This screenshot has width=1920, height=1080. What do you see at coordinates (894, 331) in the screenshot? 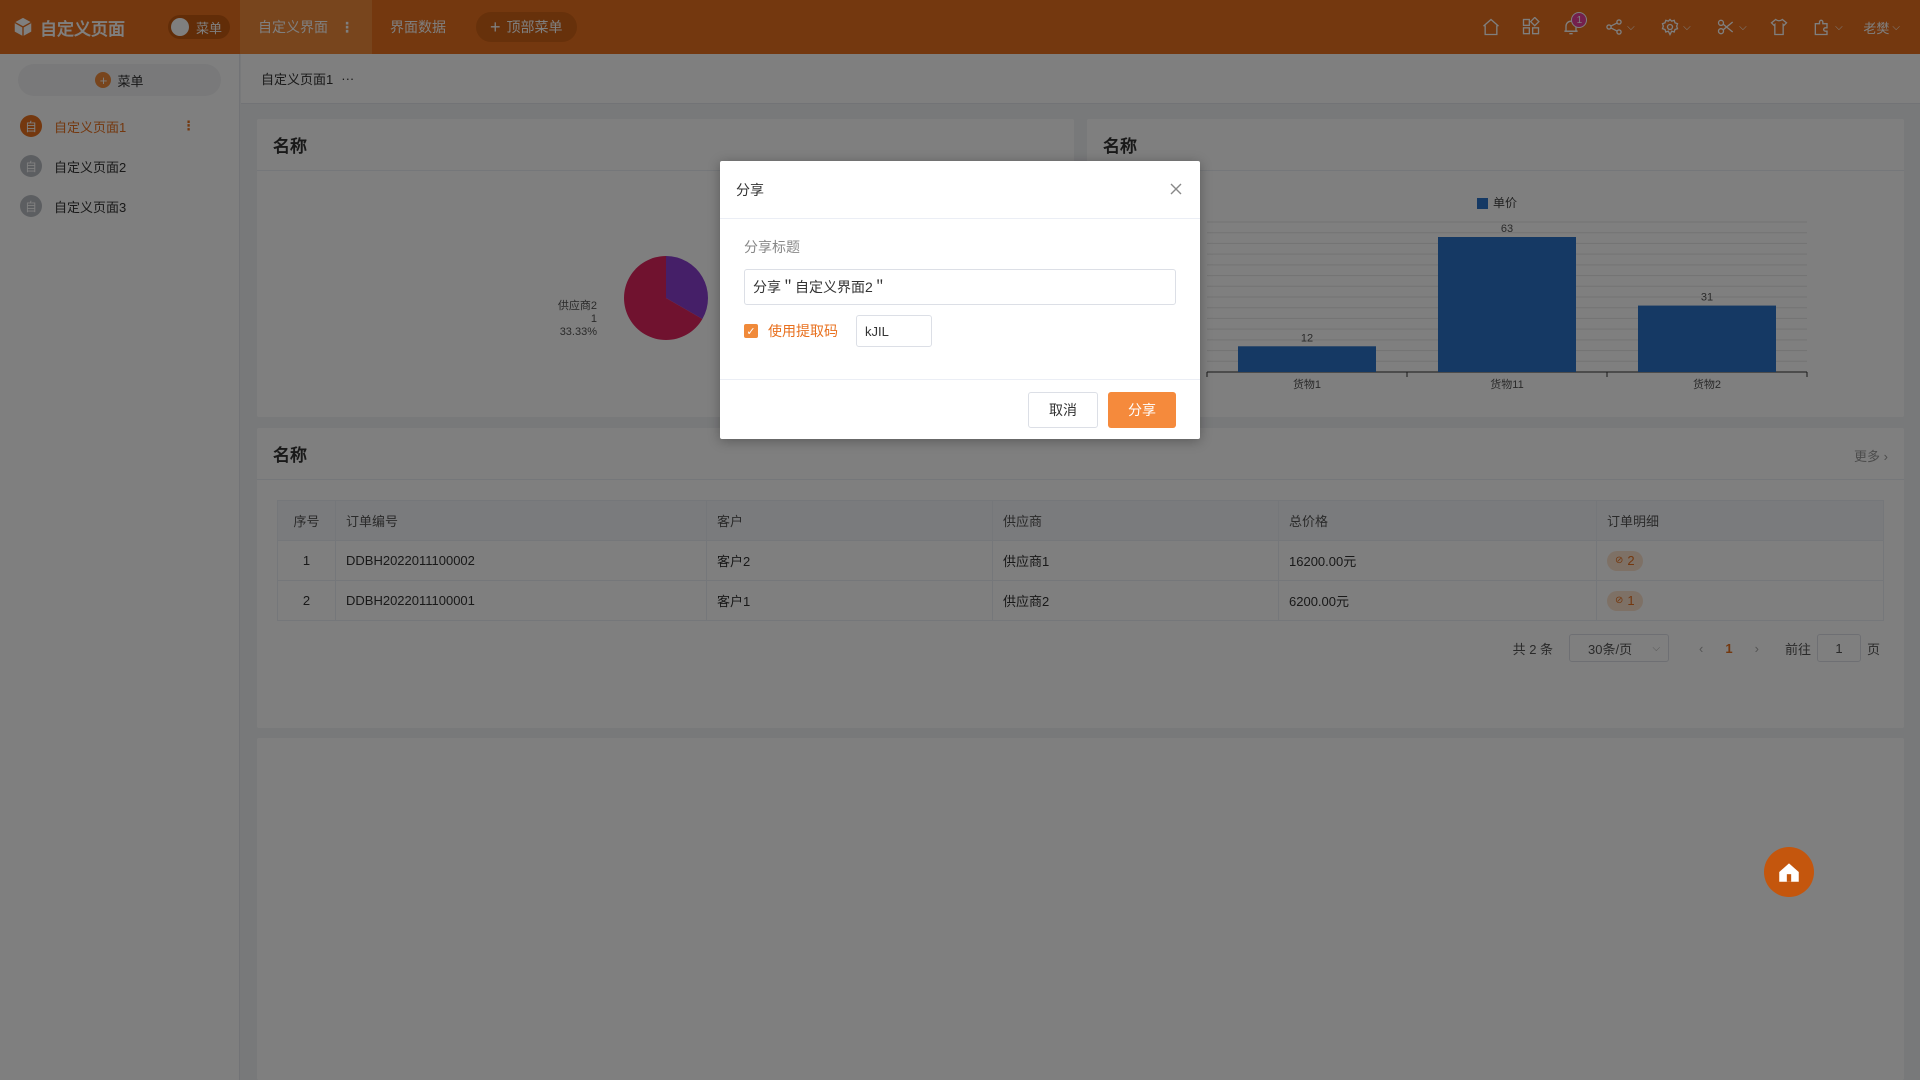
I see `code-input: kJIL` at bounding box center [894, 331].